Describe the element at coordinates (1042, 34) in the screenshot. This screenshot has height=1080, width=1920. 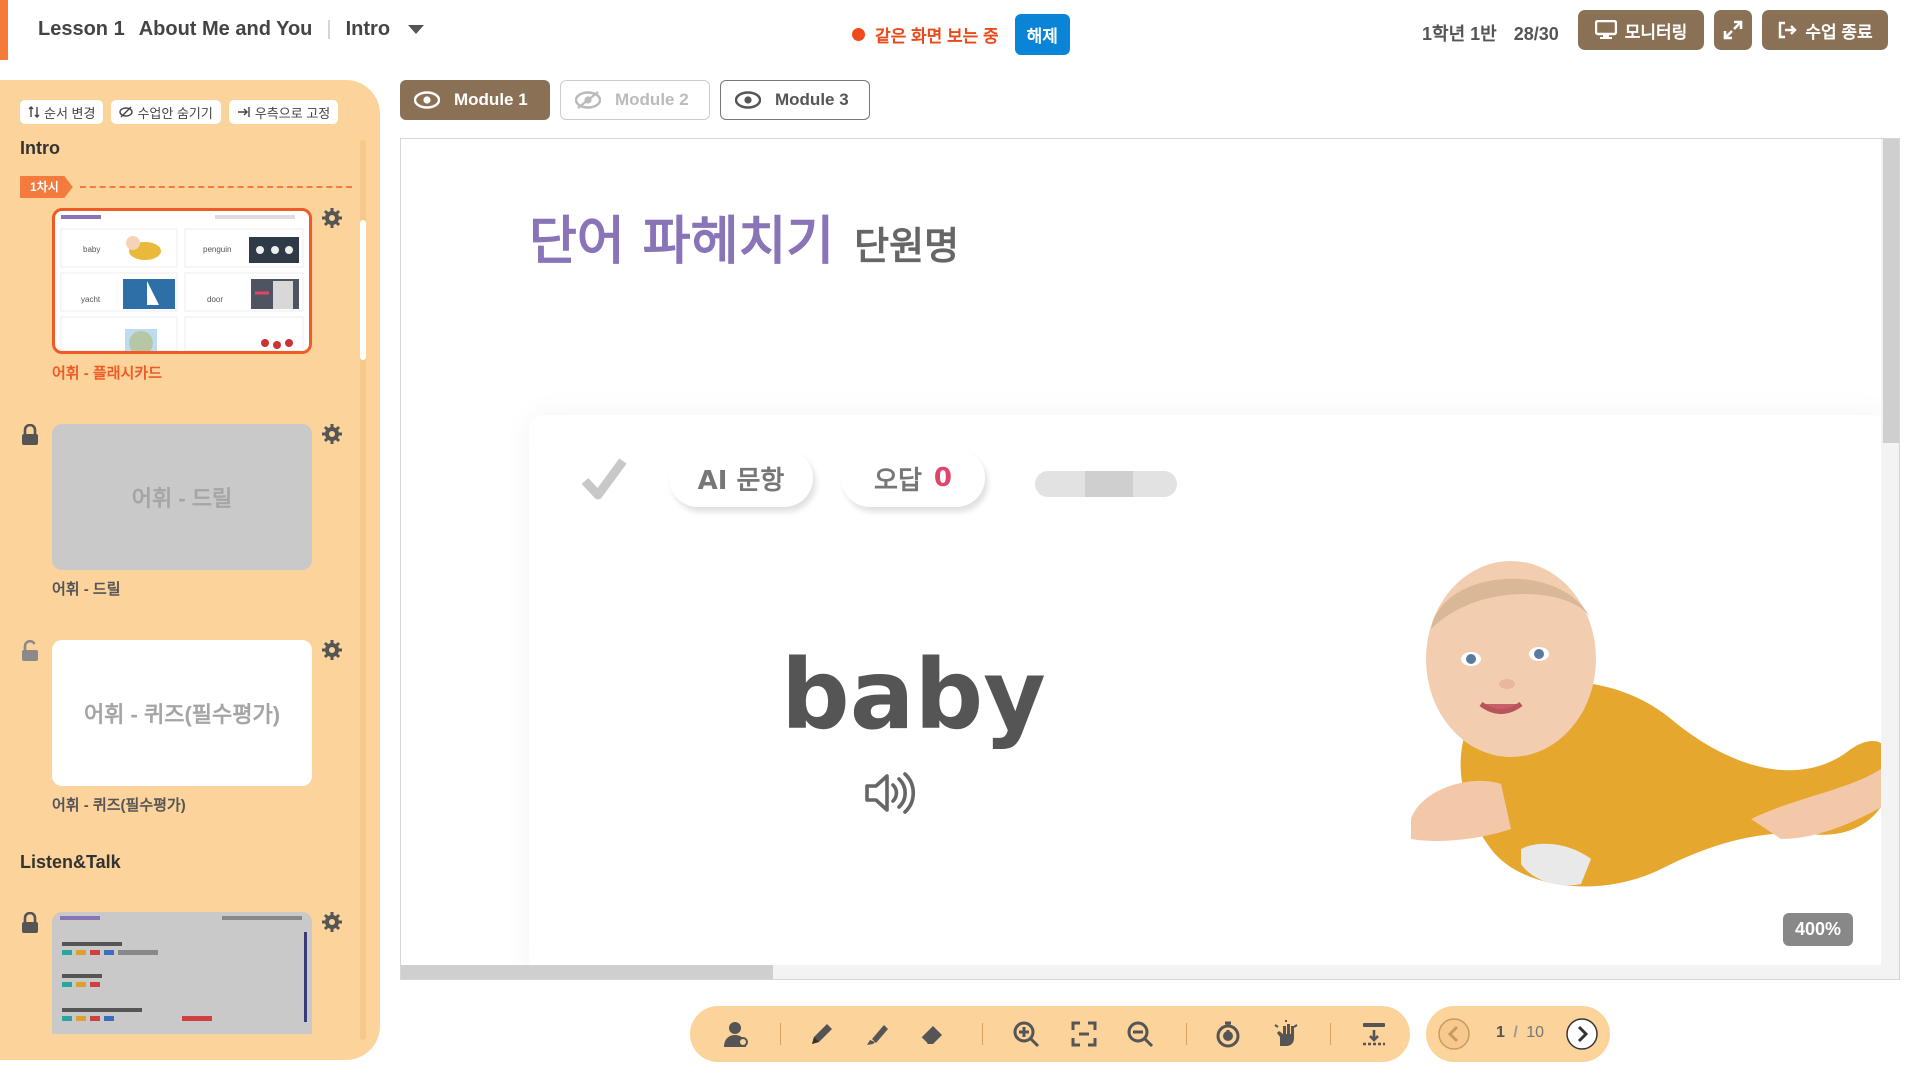
I see `release-button: 해제` at that location.